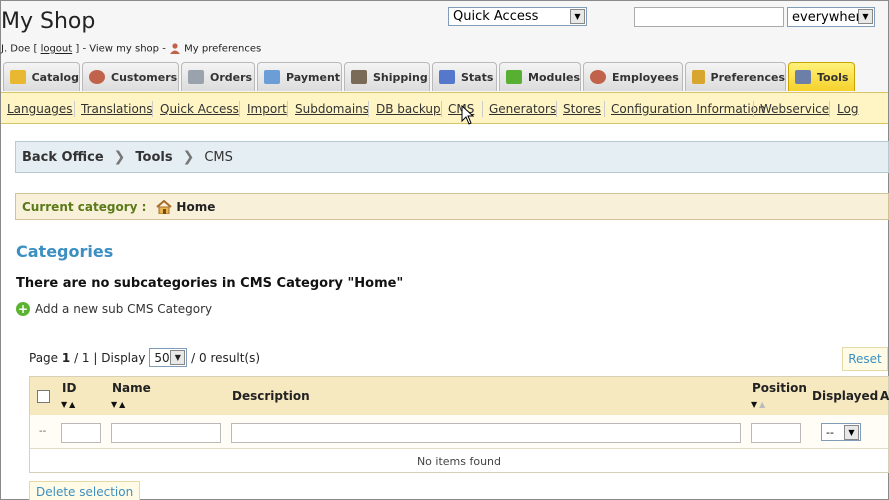 This screenshot has height=500, width=889. I want to click on user-name: J. Doe, so click(16, 49).